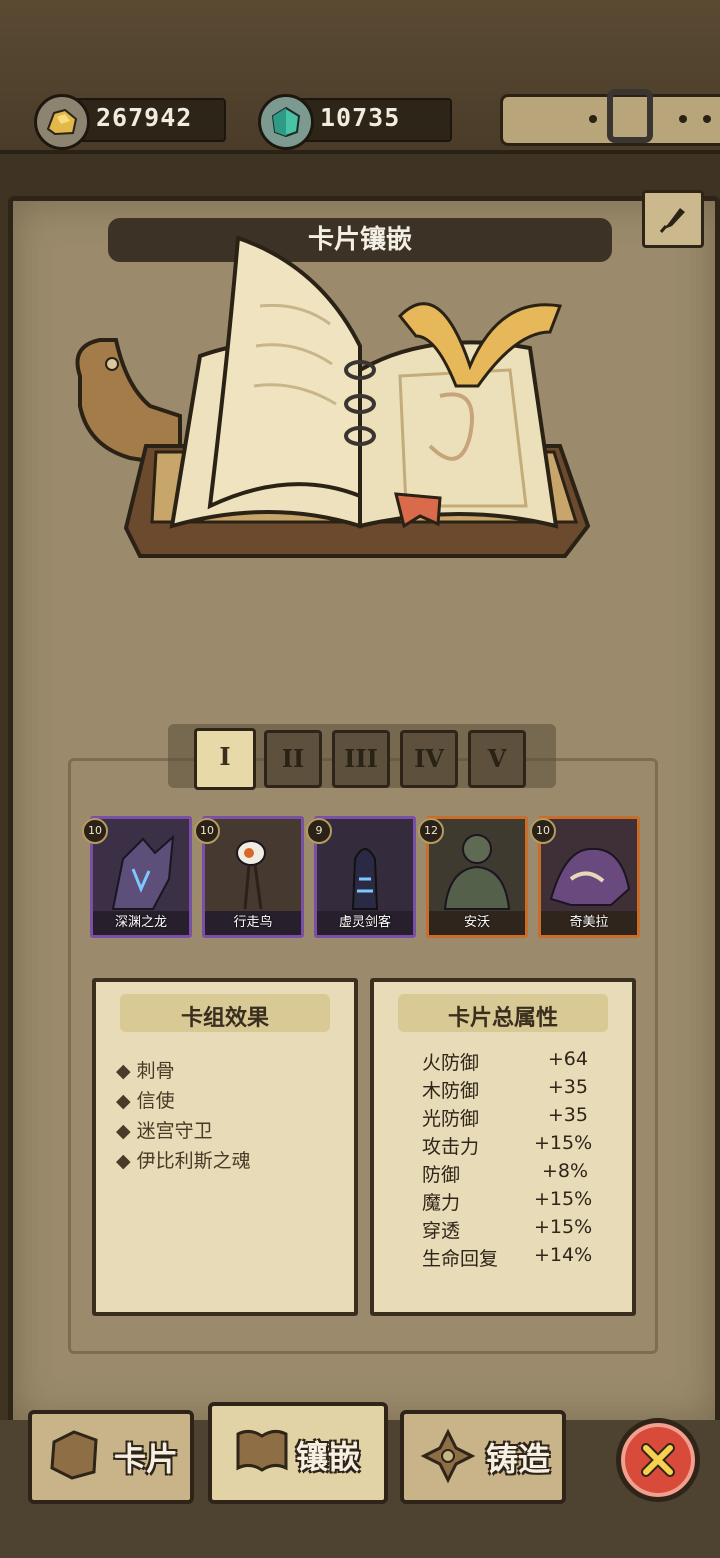 Image resolution: width=720 pixels, height=1558 pixels. What do you see at coordinates (460, 1259) in the screenshot?
I see `stat-name: 生命回复` at bounding box center [460, 1259].